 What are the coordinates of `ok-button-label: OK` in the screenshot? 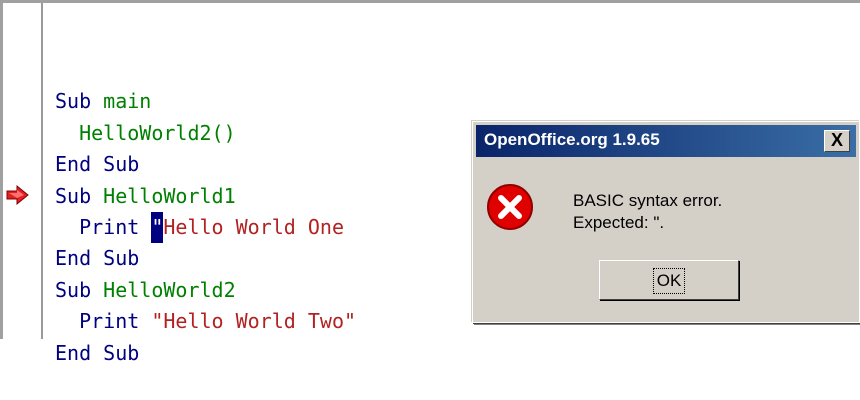 It's located at (669, 281).